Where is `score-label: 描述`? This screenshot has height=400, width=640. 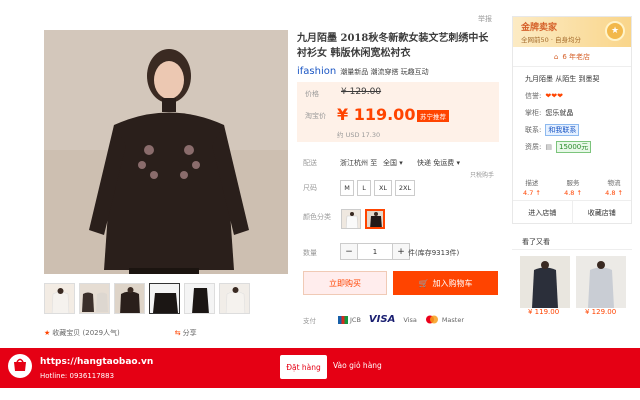 score-label: 描述 is located at coordinates (532, 183).